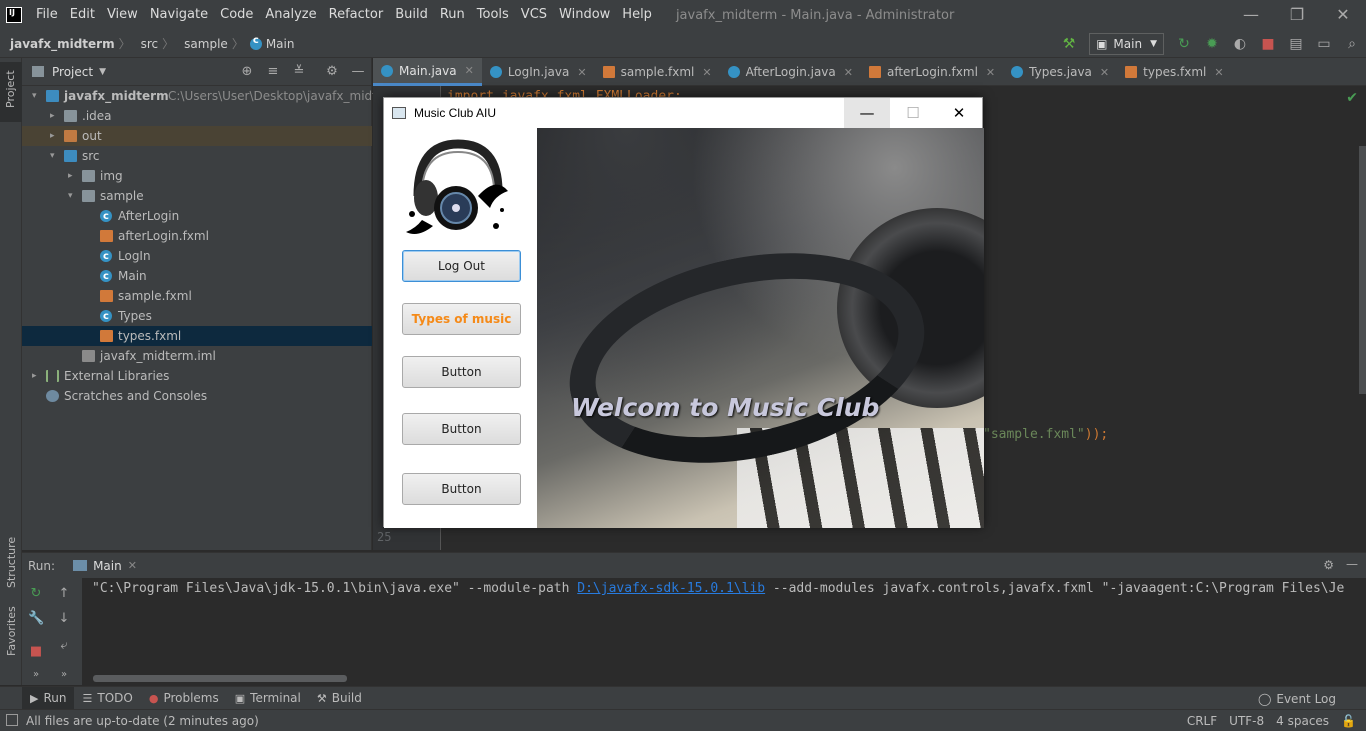  Describe the element at coordinates (1296, 44) in the screenshot. I see `project-structure-icon: ▤` at that location.